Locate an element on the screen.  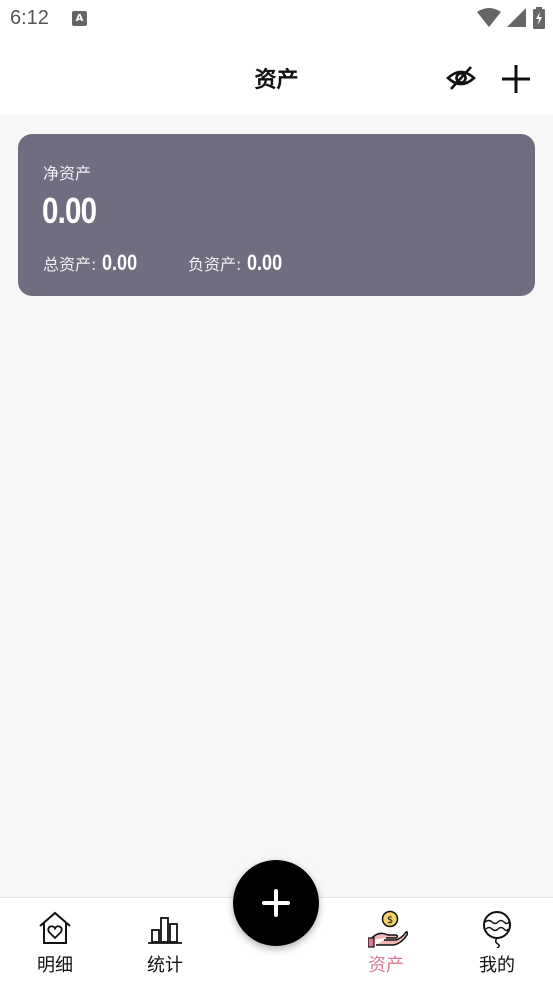
tab-statistics: 统计 is located at coordinates (165, 941).